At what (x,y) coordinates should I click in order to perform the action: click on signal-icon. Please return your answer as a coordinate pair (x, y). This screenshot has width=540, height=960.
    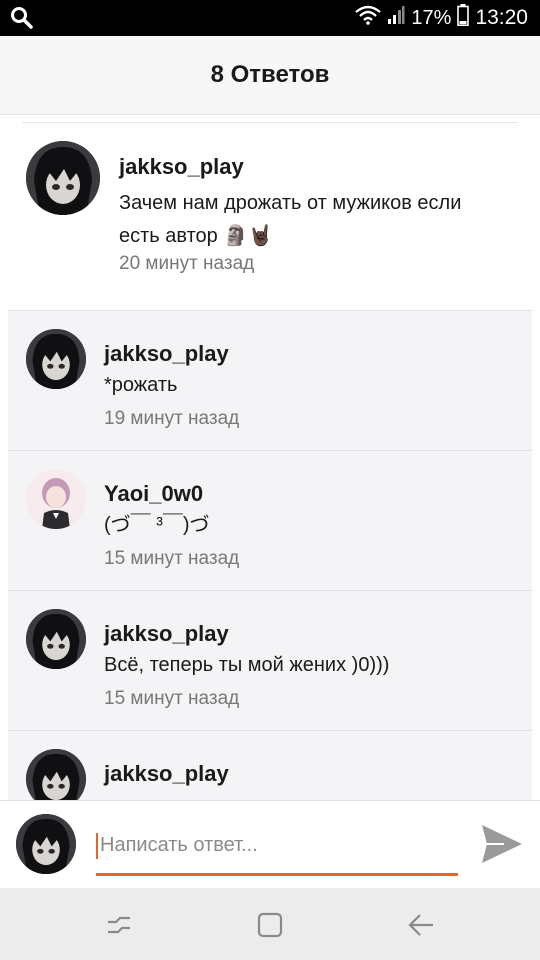
    Looking at the image, I should click on (396, 18).